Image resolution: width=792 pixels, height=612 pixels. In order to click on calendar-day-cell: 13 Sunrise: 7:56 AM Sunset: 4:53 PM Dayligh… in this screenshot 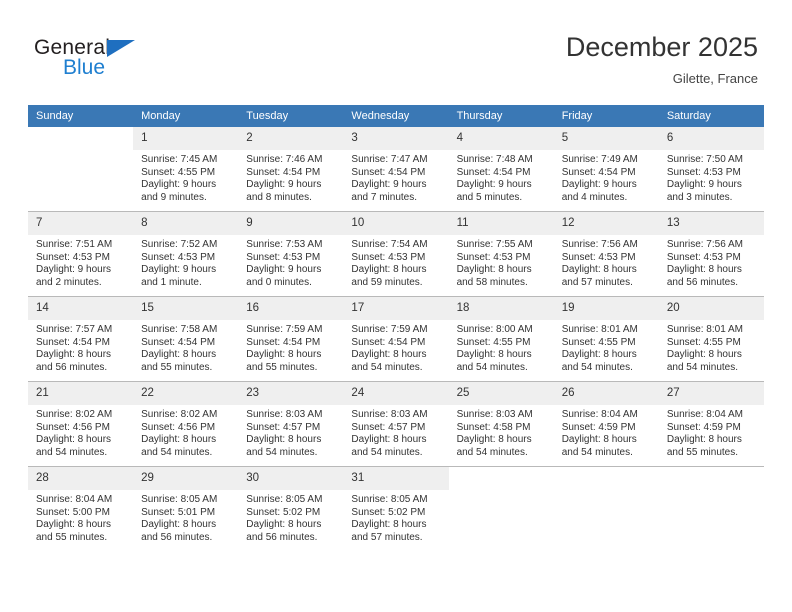, I will do `click(711, 254)`.